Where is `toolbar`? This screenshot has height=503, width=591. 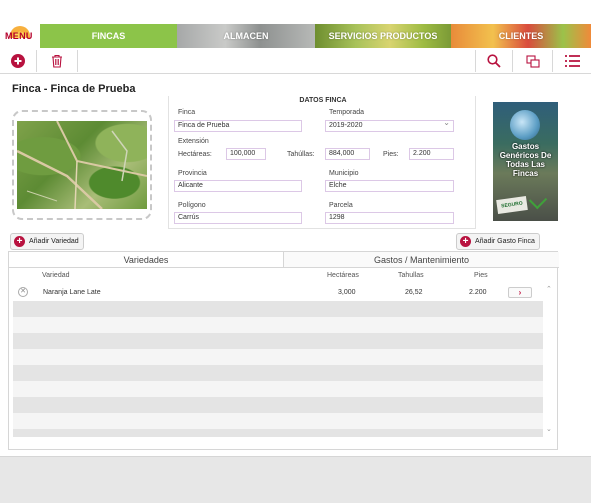
toolbar is located at coordinates (295, 61).